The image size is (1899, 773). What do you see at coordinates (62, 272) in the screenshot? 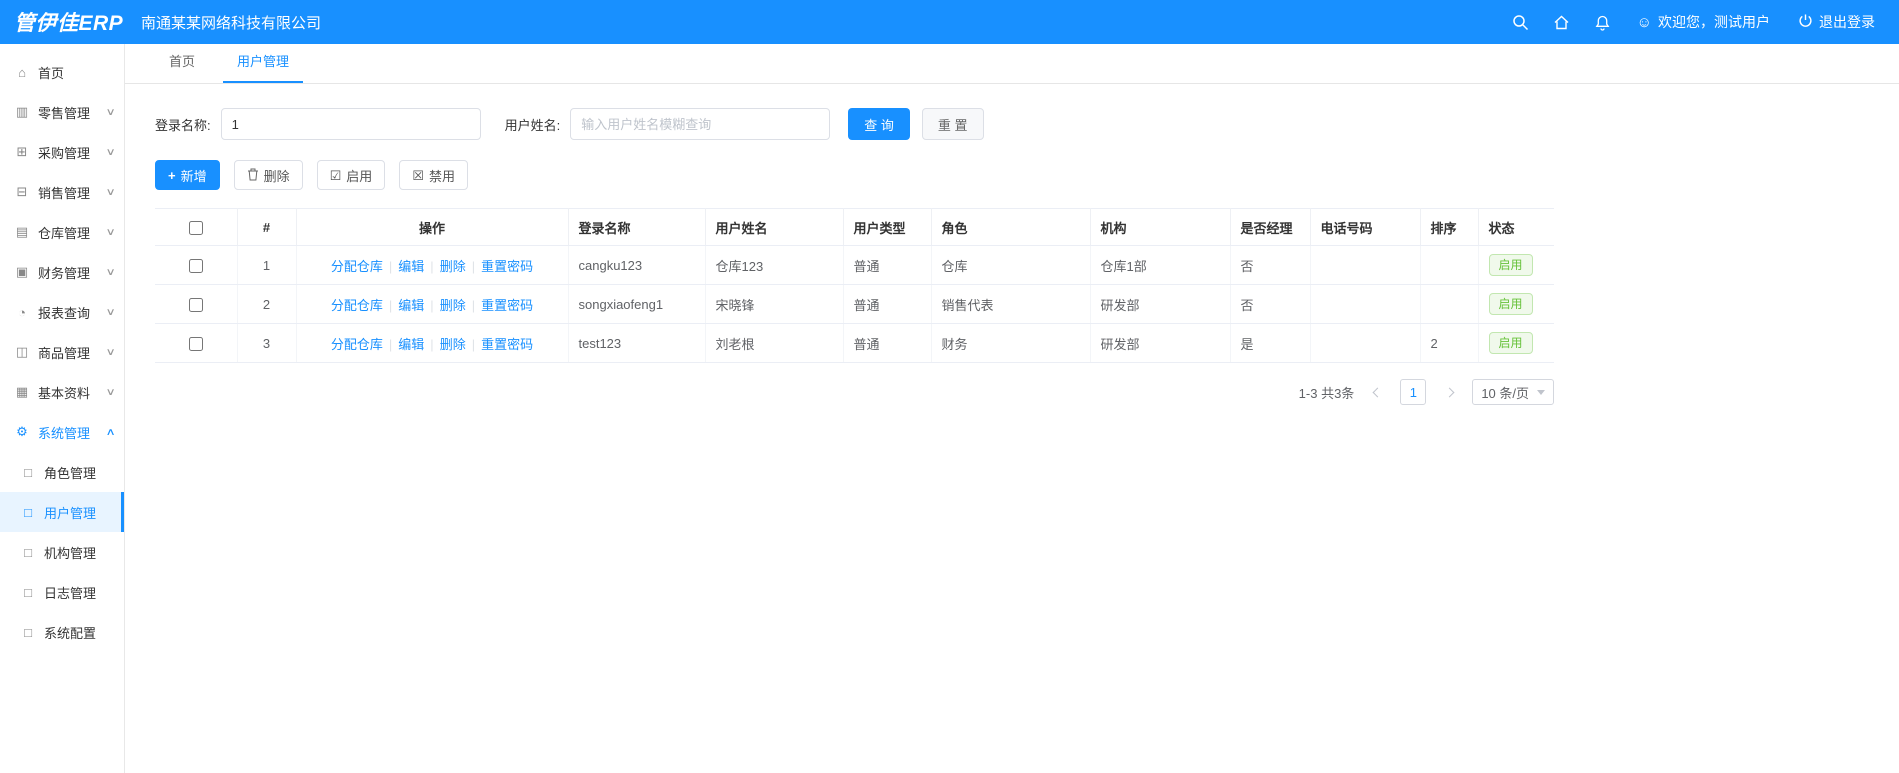
I see `sidebar-item-finance: ▣ 财务管理 ∨` at bounding box center [62, 272].